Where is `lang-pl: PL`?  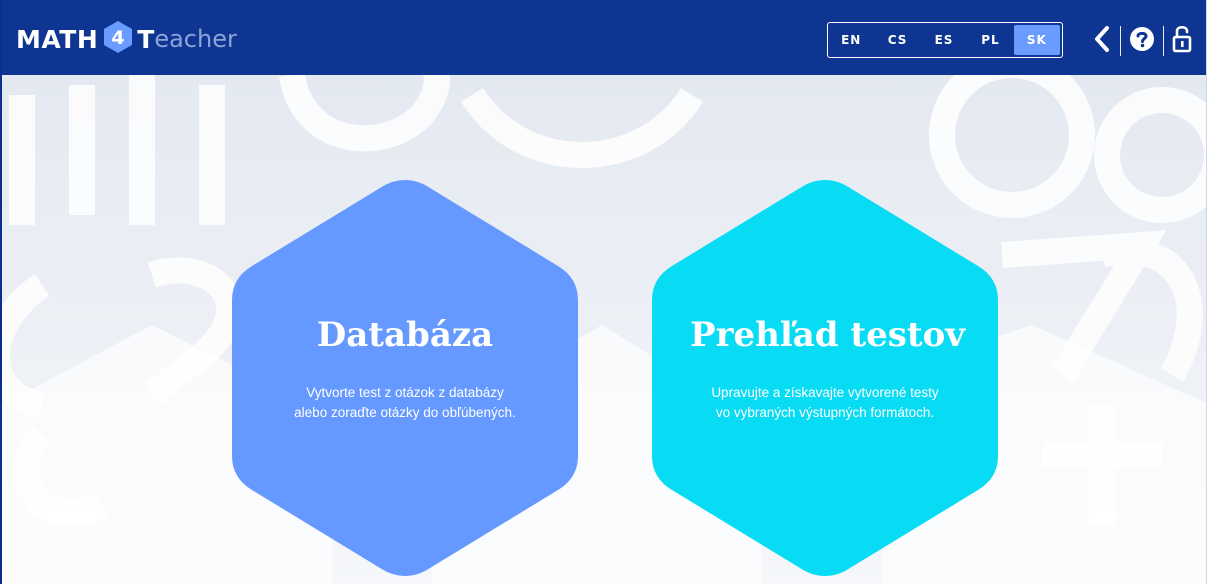 lang-pl: PL is located at coordinates (990, 40).